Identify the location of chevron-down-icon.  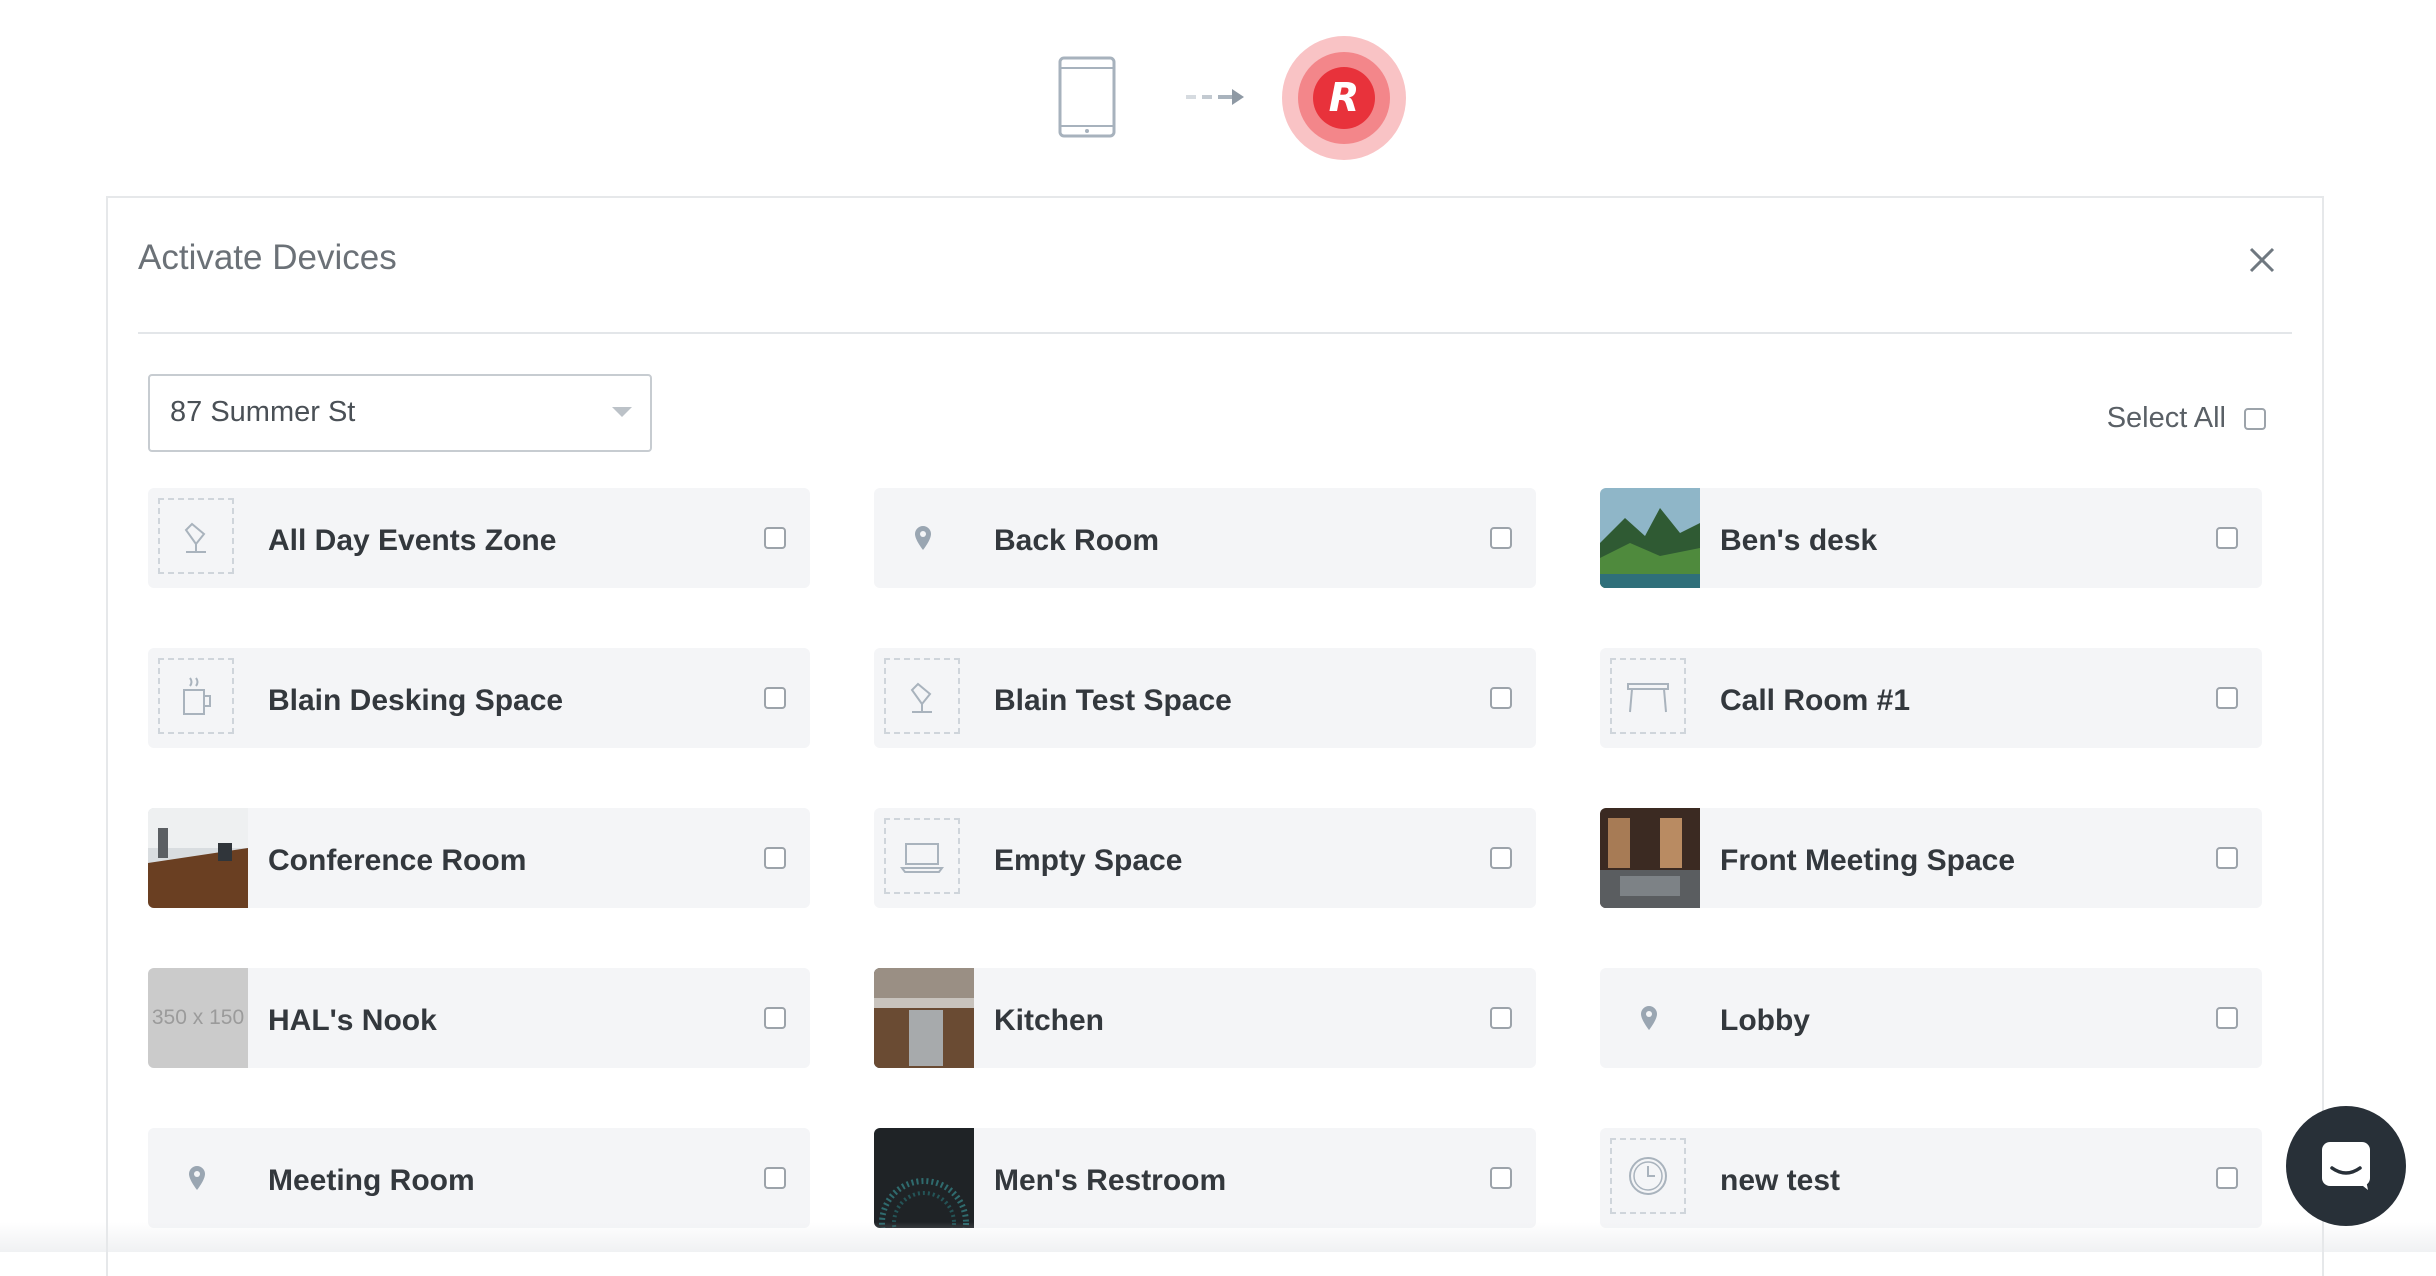
(622, 412).